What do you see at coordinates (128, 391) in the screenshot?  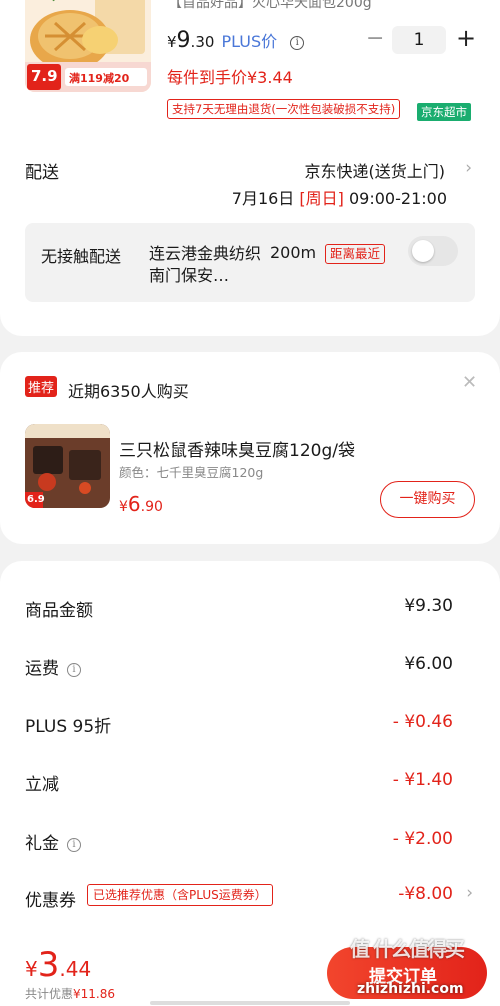 I see `recommend-title: 近期6350人购买` at bounding box center [128, 391].